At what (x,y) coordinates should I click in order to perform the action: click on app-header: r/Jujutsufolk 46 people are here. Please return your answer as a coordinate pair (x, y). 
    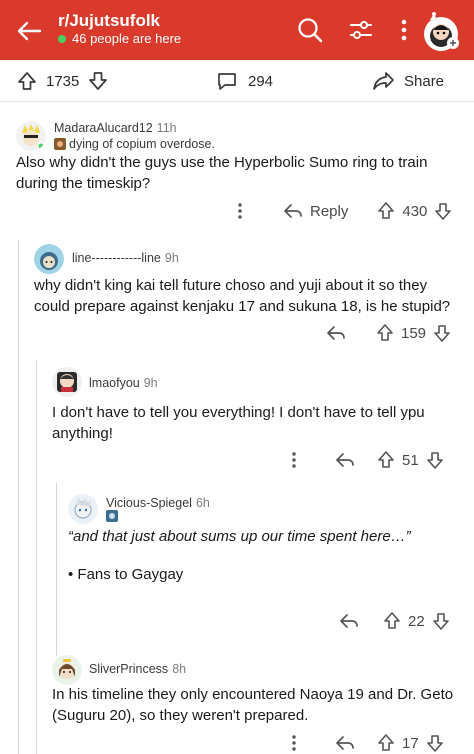
    Looking at the image, I should click on (237, 30).